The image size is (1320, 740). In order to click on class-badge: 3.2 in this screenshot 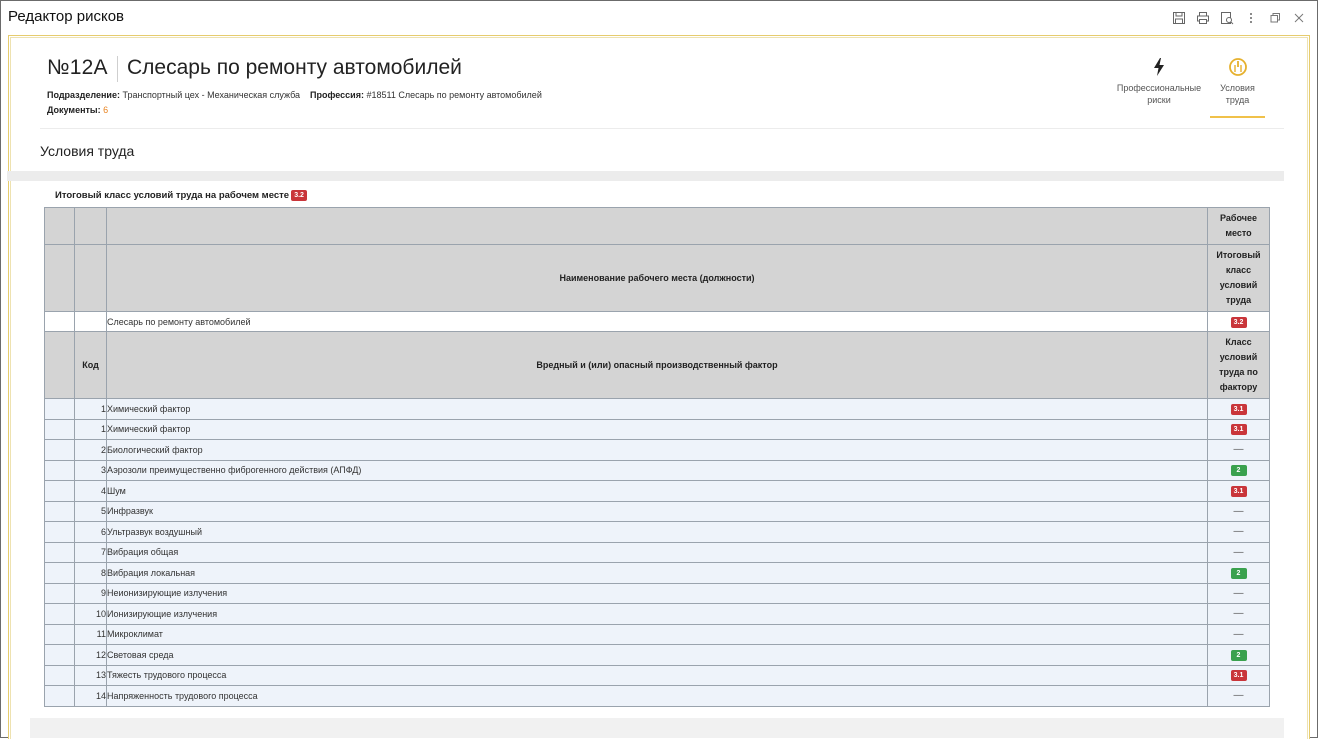, I will do `click(1238, 322)`.